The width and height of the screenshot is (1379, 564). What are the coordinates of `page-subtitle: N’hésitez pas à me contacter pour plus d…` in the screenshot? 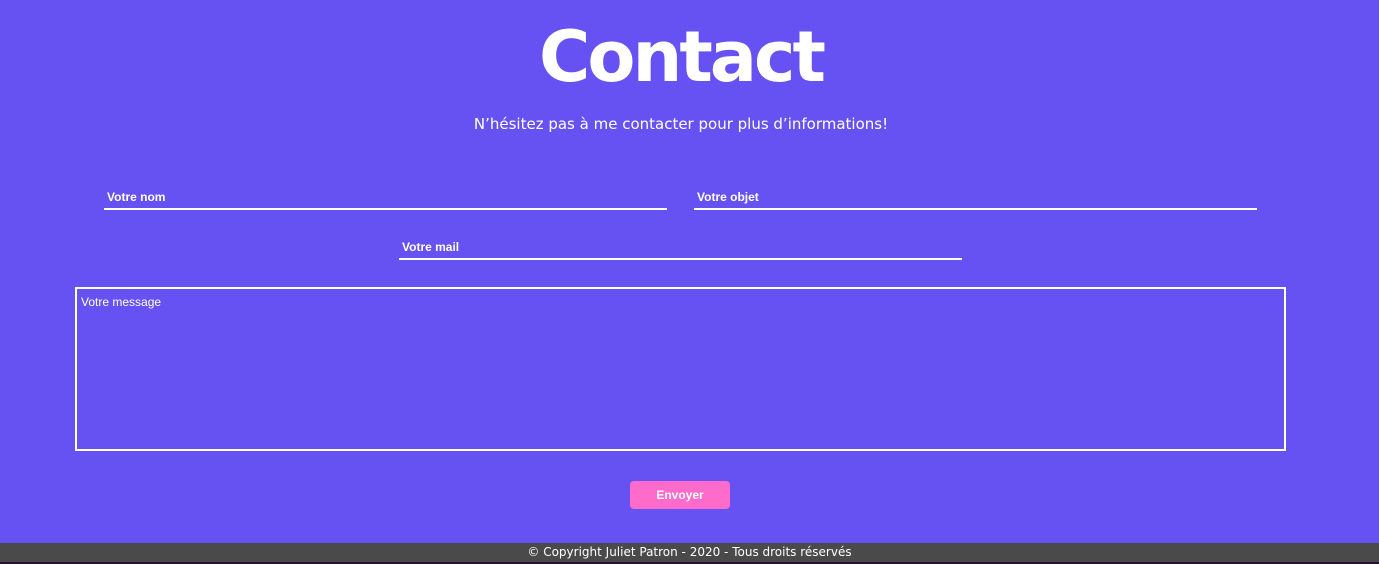 It's located at (681, 124).